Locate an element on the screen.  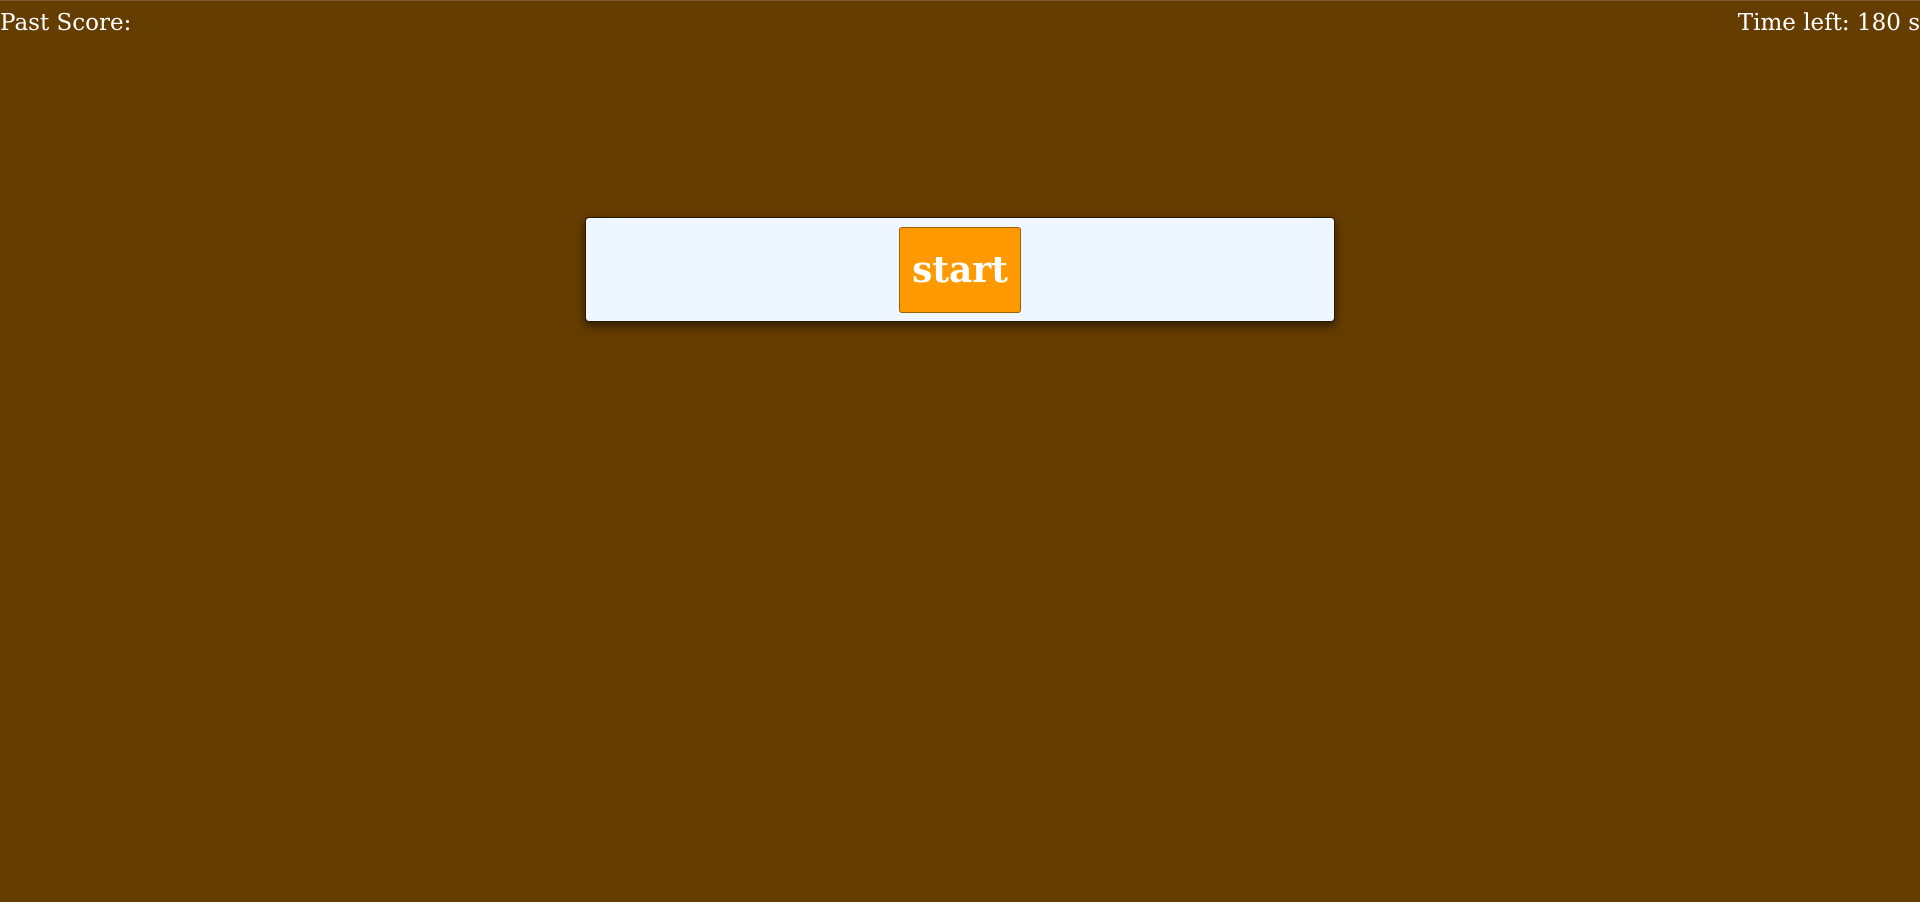
past-score-label: Past Score: is located at coordinates (66, 23).